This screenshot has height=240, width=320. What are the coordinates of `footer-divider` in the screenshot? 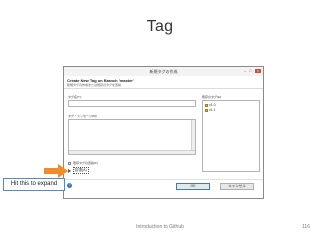 It's located at (163, 179).